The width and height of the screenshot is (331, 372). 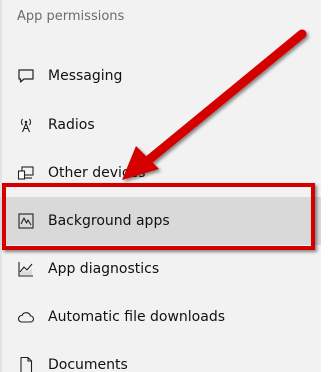 I want to click on nav-item-radios: Radios, so click(x=160, y=125).